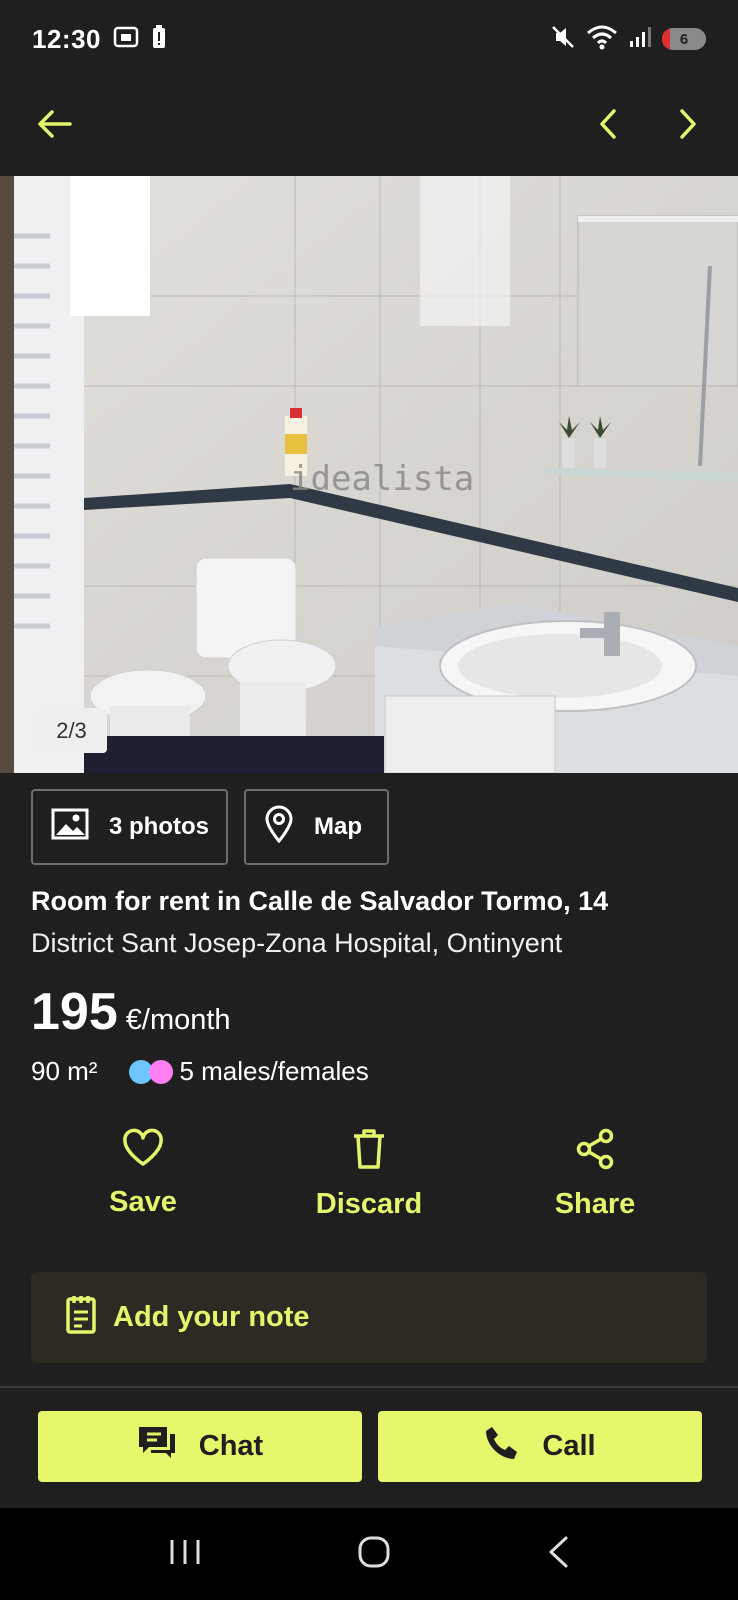 The height and width of the screenshot is (1600, 738). I want to click on price-row: 195 €/month, so click(131, 1012).